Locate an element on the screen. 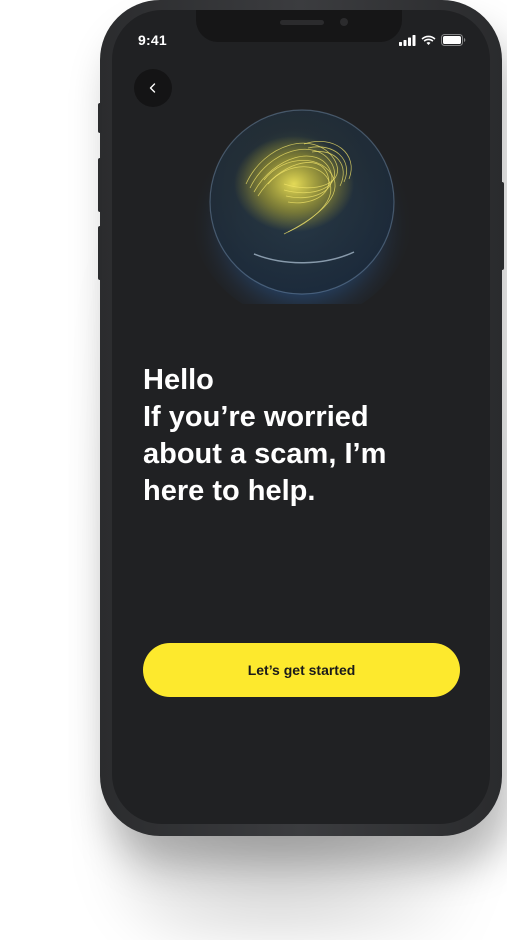  status-time: 9:41 is located at coordinates (152, 40).